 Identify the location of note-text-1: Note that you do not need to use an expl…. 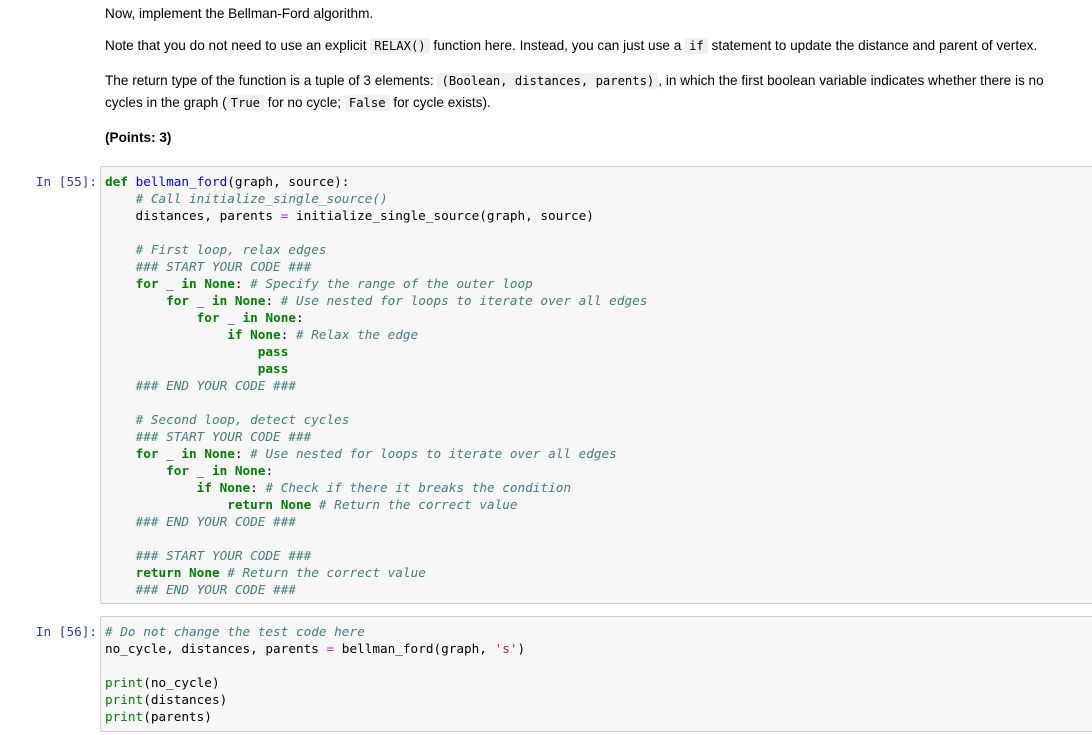
(238, 45).